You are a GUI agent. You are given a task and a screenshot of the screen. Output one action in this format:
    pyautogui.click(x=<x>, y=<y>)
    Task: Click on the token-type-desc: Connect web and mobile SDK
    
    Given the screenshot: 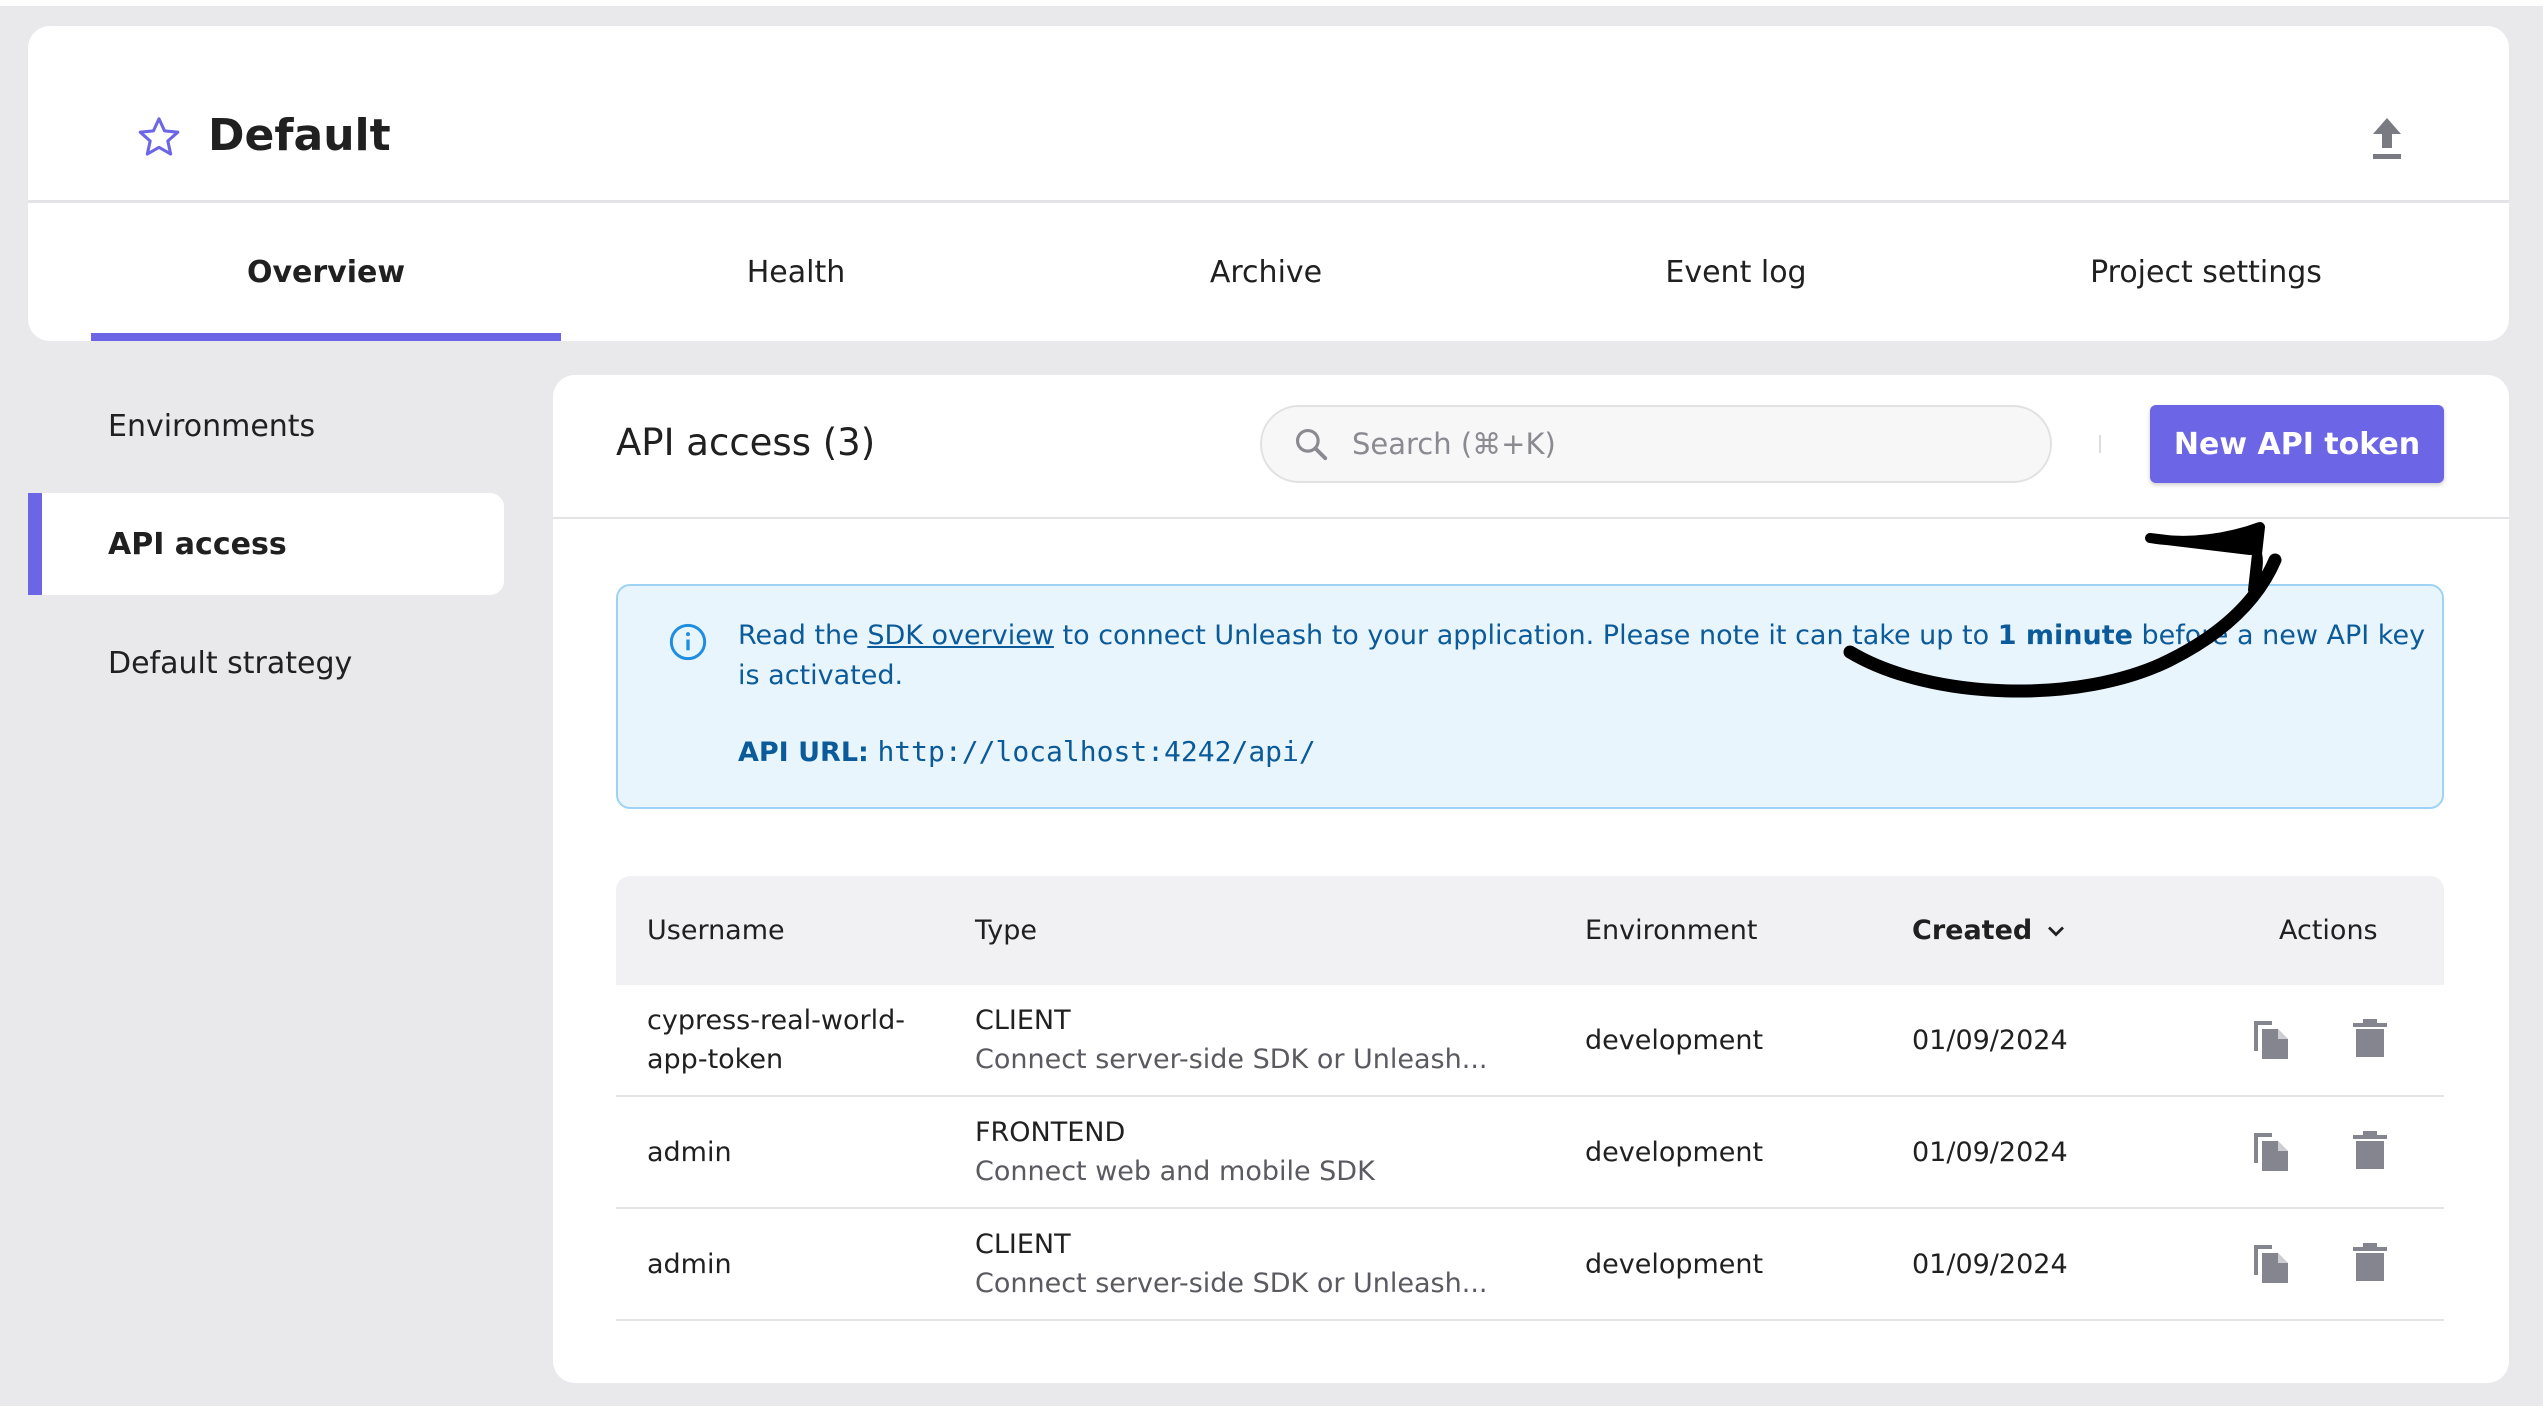 What is the action you would take?
    pyautogui.click(x=1175, y=1171)
    